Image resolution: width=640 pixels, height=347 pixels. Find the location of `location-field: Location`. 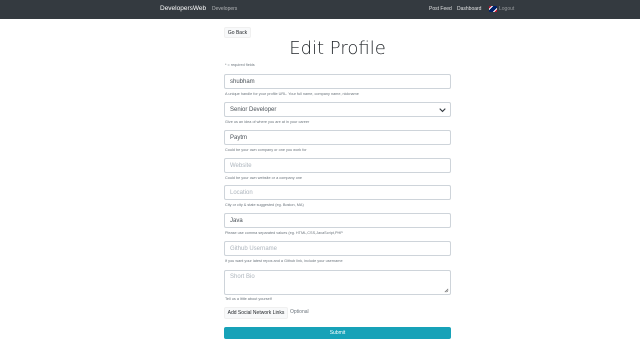

location-field: Location is located at coordinates (337, 192).